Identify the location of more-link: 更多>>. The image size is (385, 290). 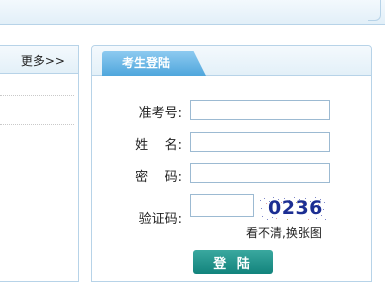
(43, 60).